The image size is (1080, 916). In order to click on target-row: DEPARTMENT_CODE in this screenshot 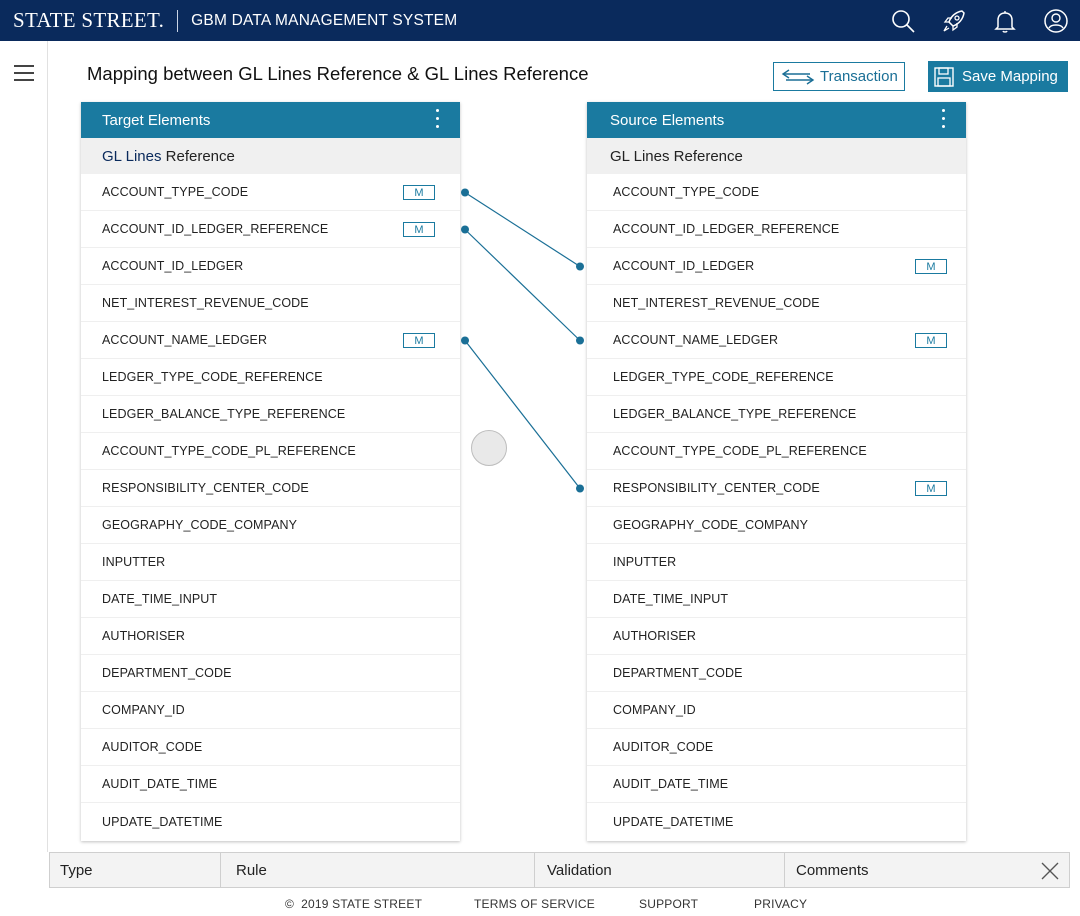, I will do `click(270, 673)`.